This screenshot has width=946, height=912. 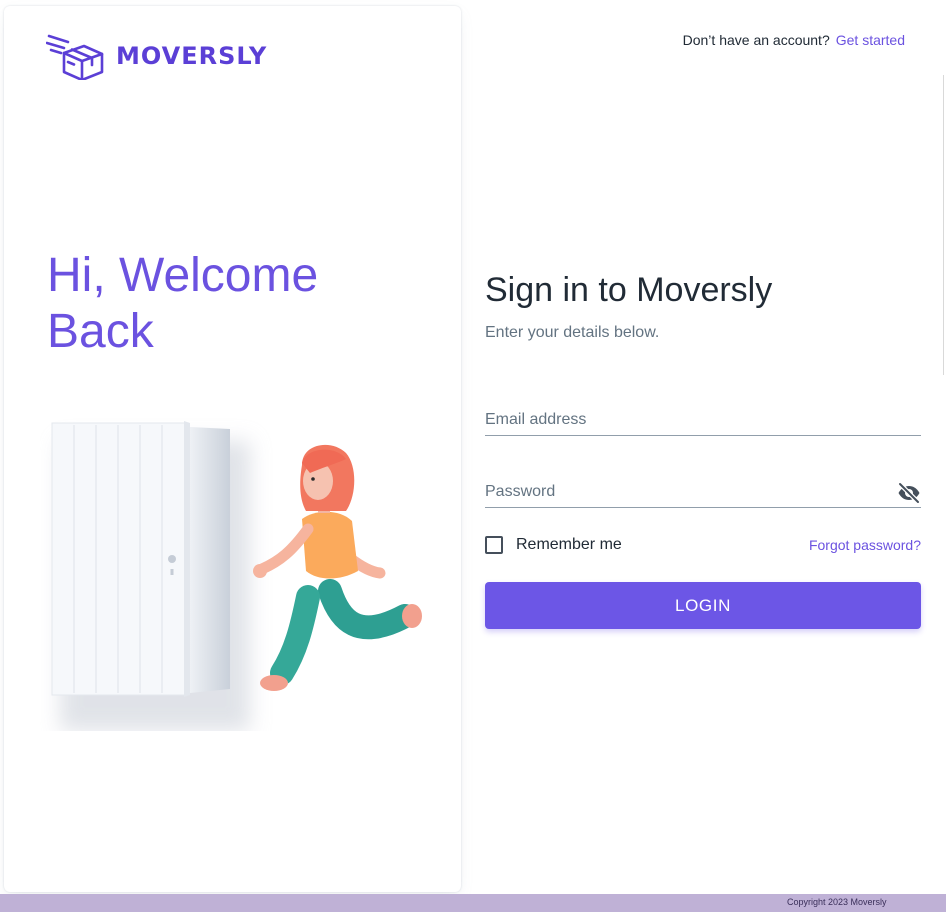 I want to click on remember-row: Remember me Forgot password?, so click(x=703, y=545).